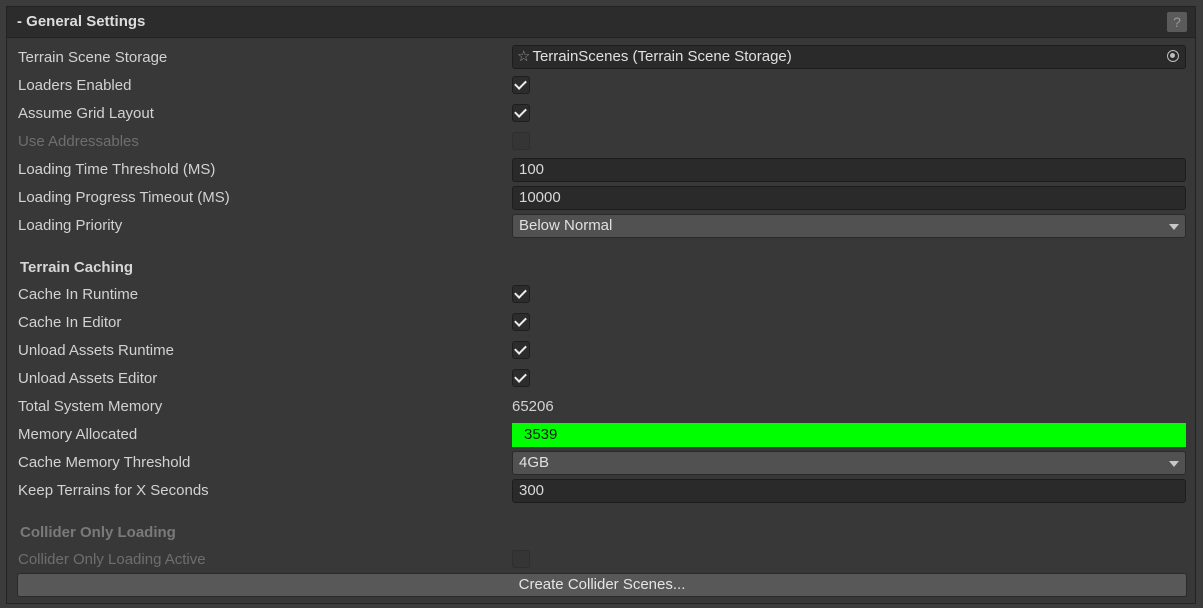 The height and width of the screenshot is (608, 1203). I want to click on object-picker-icon, so click(1173, 56).